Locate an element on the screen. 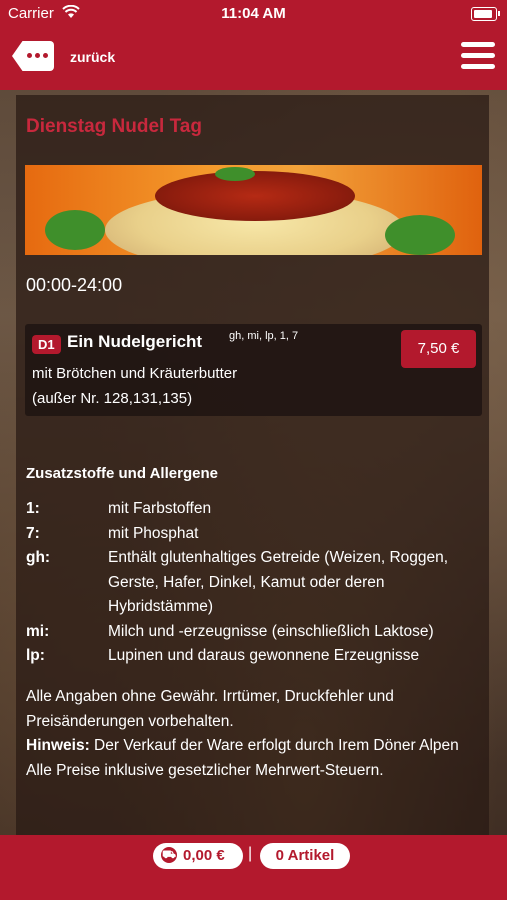  cart-total-button: ⛟ 0,00 € is located at coordinates (198, 856).